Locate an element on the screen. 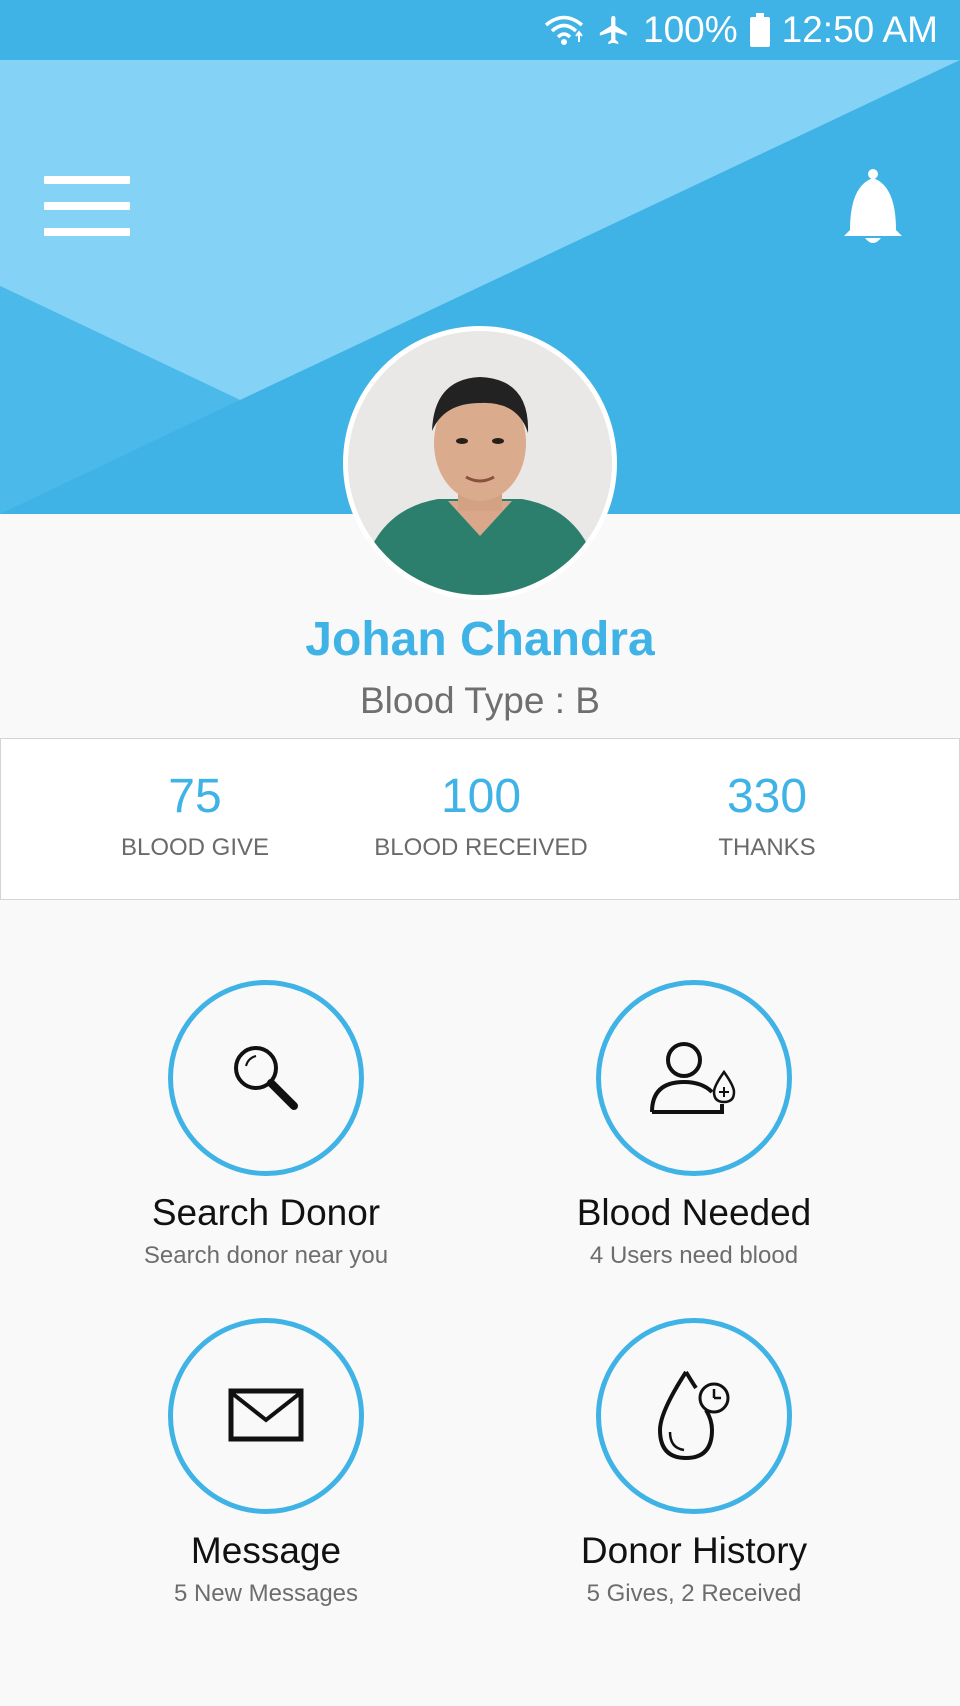  message-button: Message 5 New Messages is located at coordinates (266, 1463).